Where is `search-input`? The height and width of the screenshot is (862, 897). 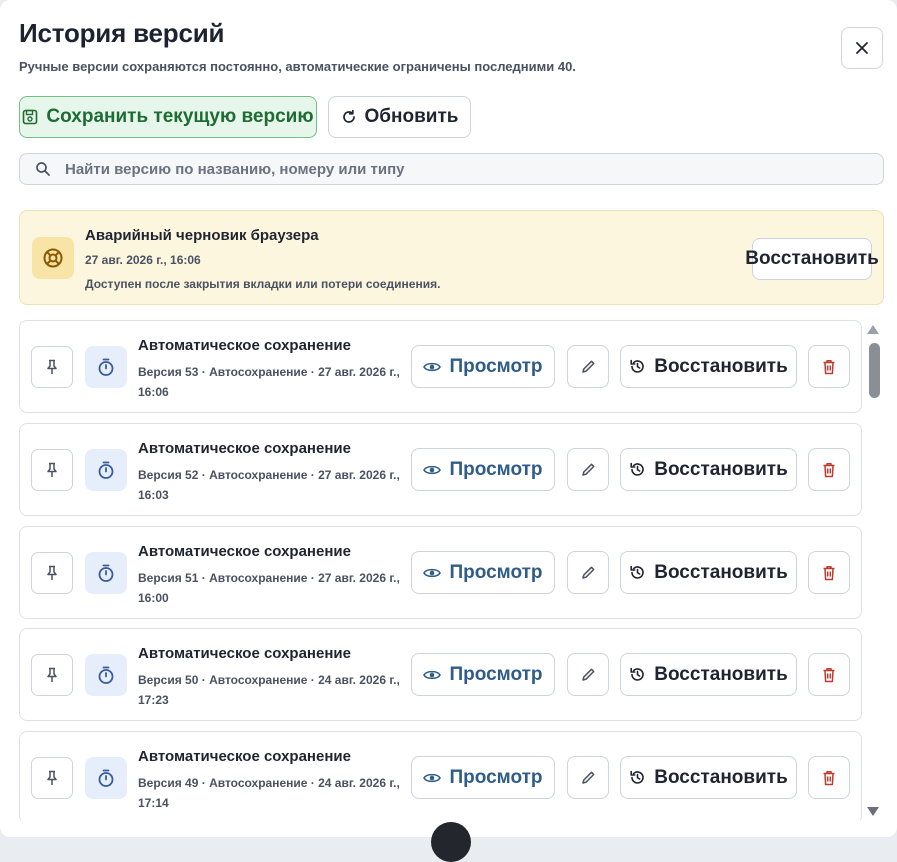
search-input is located at coordinates (455, 169).